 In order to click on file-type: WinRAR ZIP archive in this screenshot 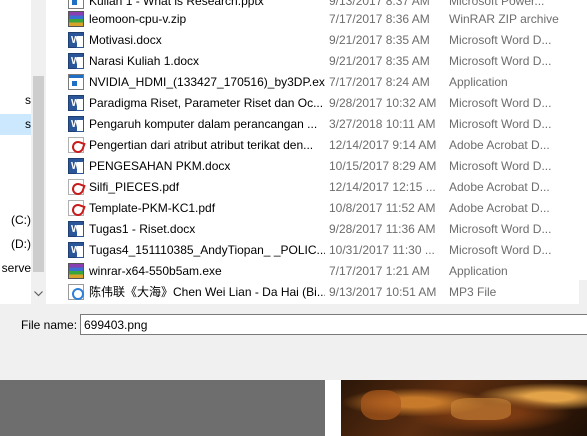, I will do `click(504, 19)`.